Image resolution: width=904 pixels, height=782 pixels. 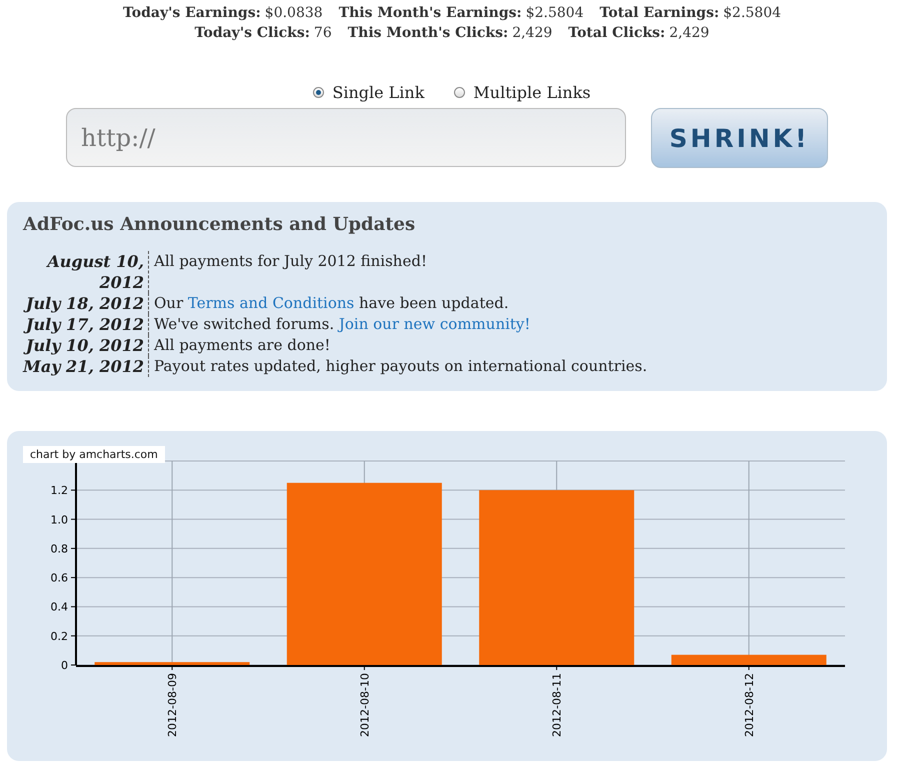 I want to click on announcement-text: We've switched forums. Join our new community!, so click(x=342, y=324).